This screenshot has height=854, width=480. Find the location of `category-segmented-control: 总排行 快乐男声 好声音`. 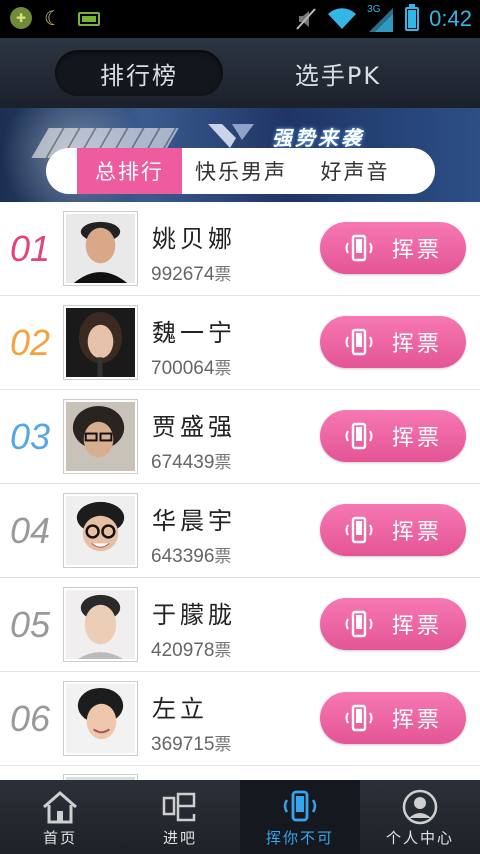

category-segmented-control: 总排行 快乐男声 好声音 is located at coordinates (240, 171).